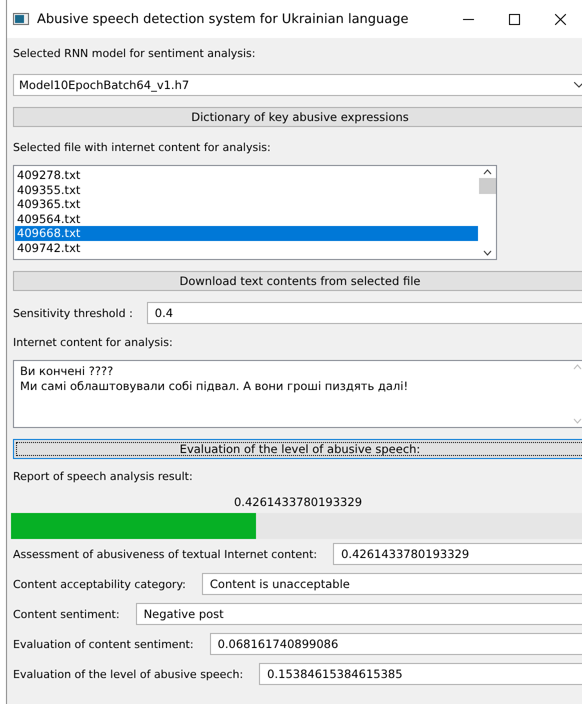 This screenshot has width=582, height=704. What do you see at coordinates (396, 644) in the screenshot?
I see `result-field: 0.068161740899086` at bounding box center [396, 644].